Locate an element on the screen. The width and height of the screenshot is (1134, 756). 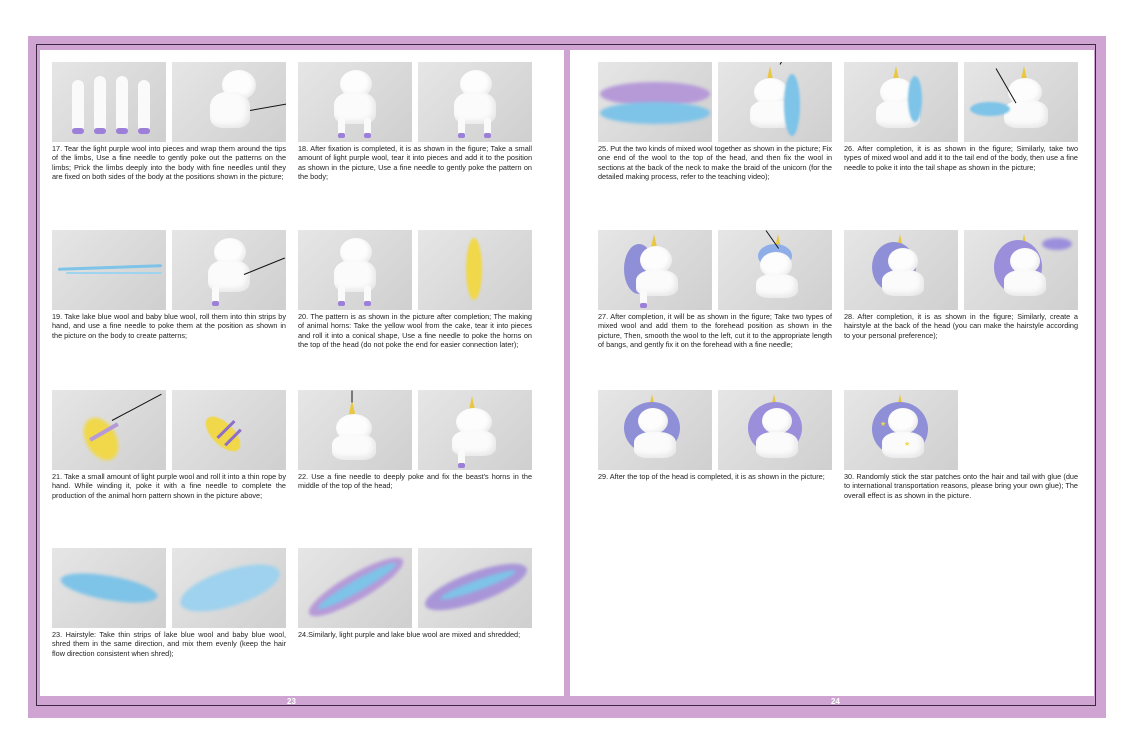
step-30-photo-1: ★ ★ is located at coordinates (901, 430).